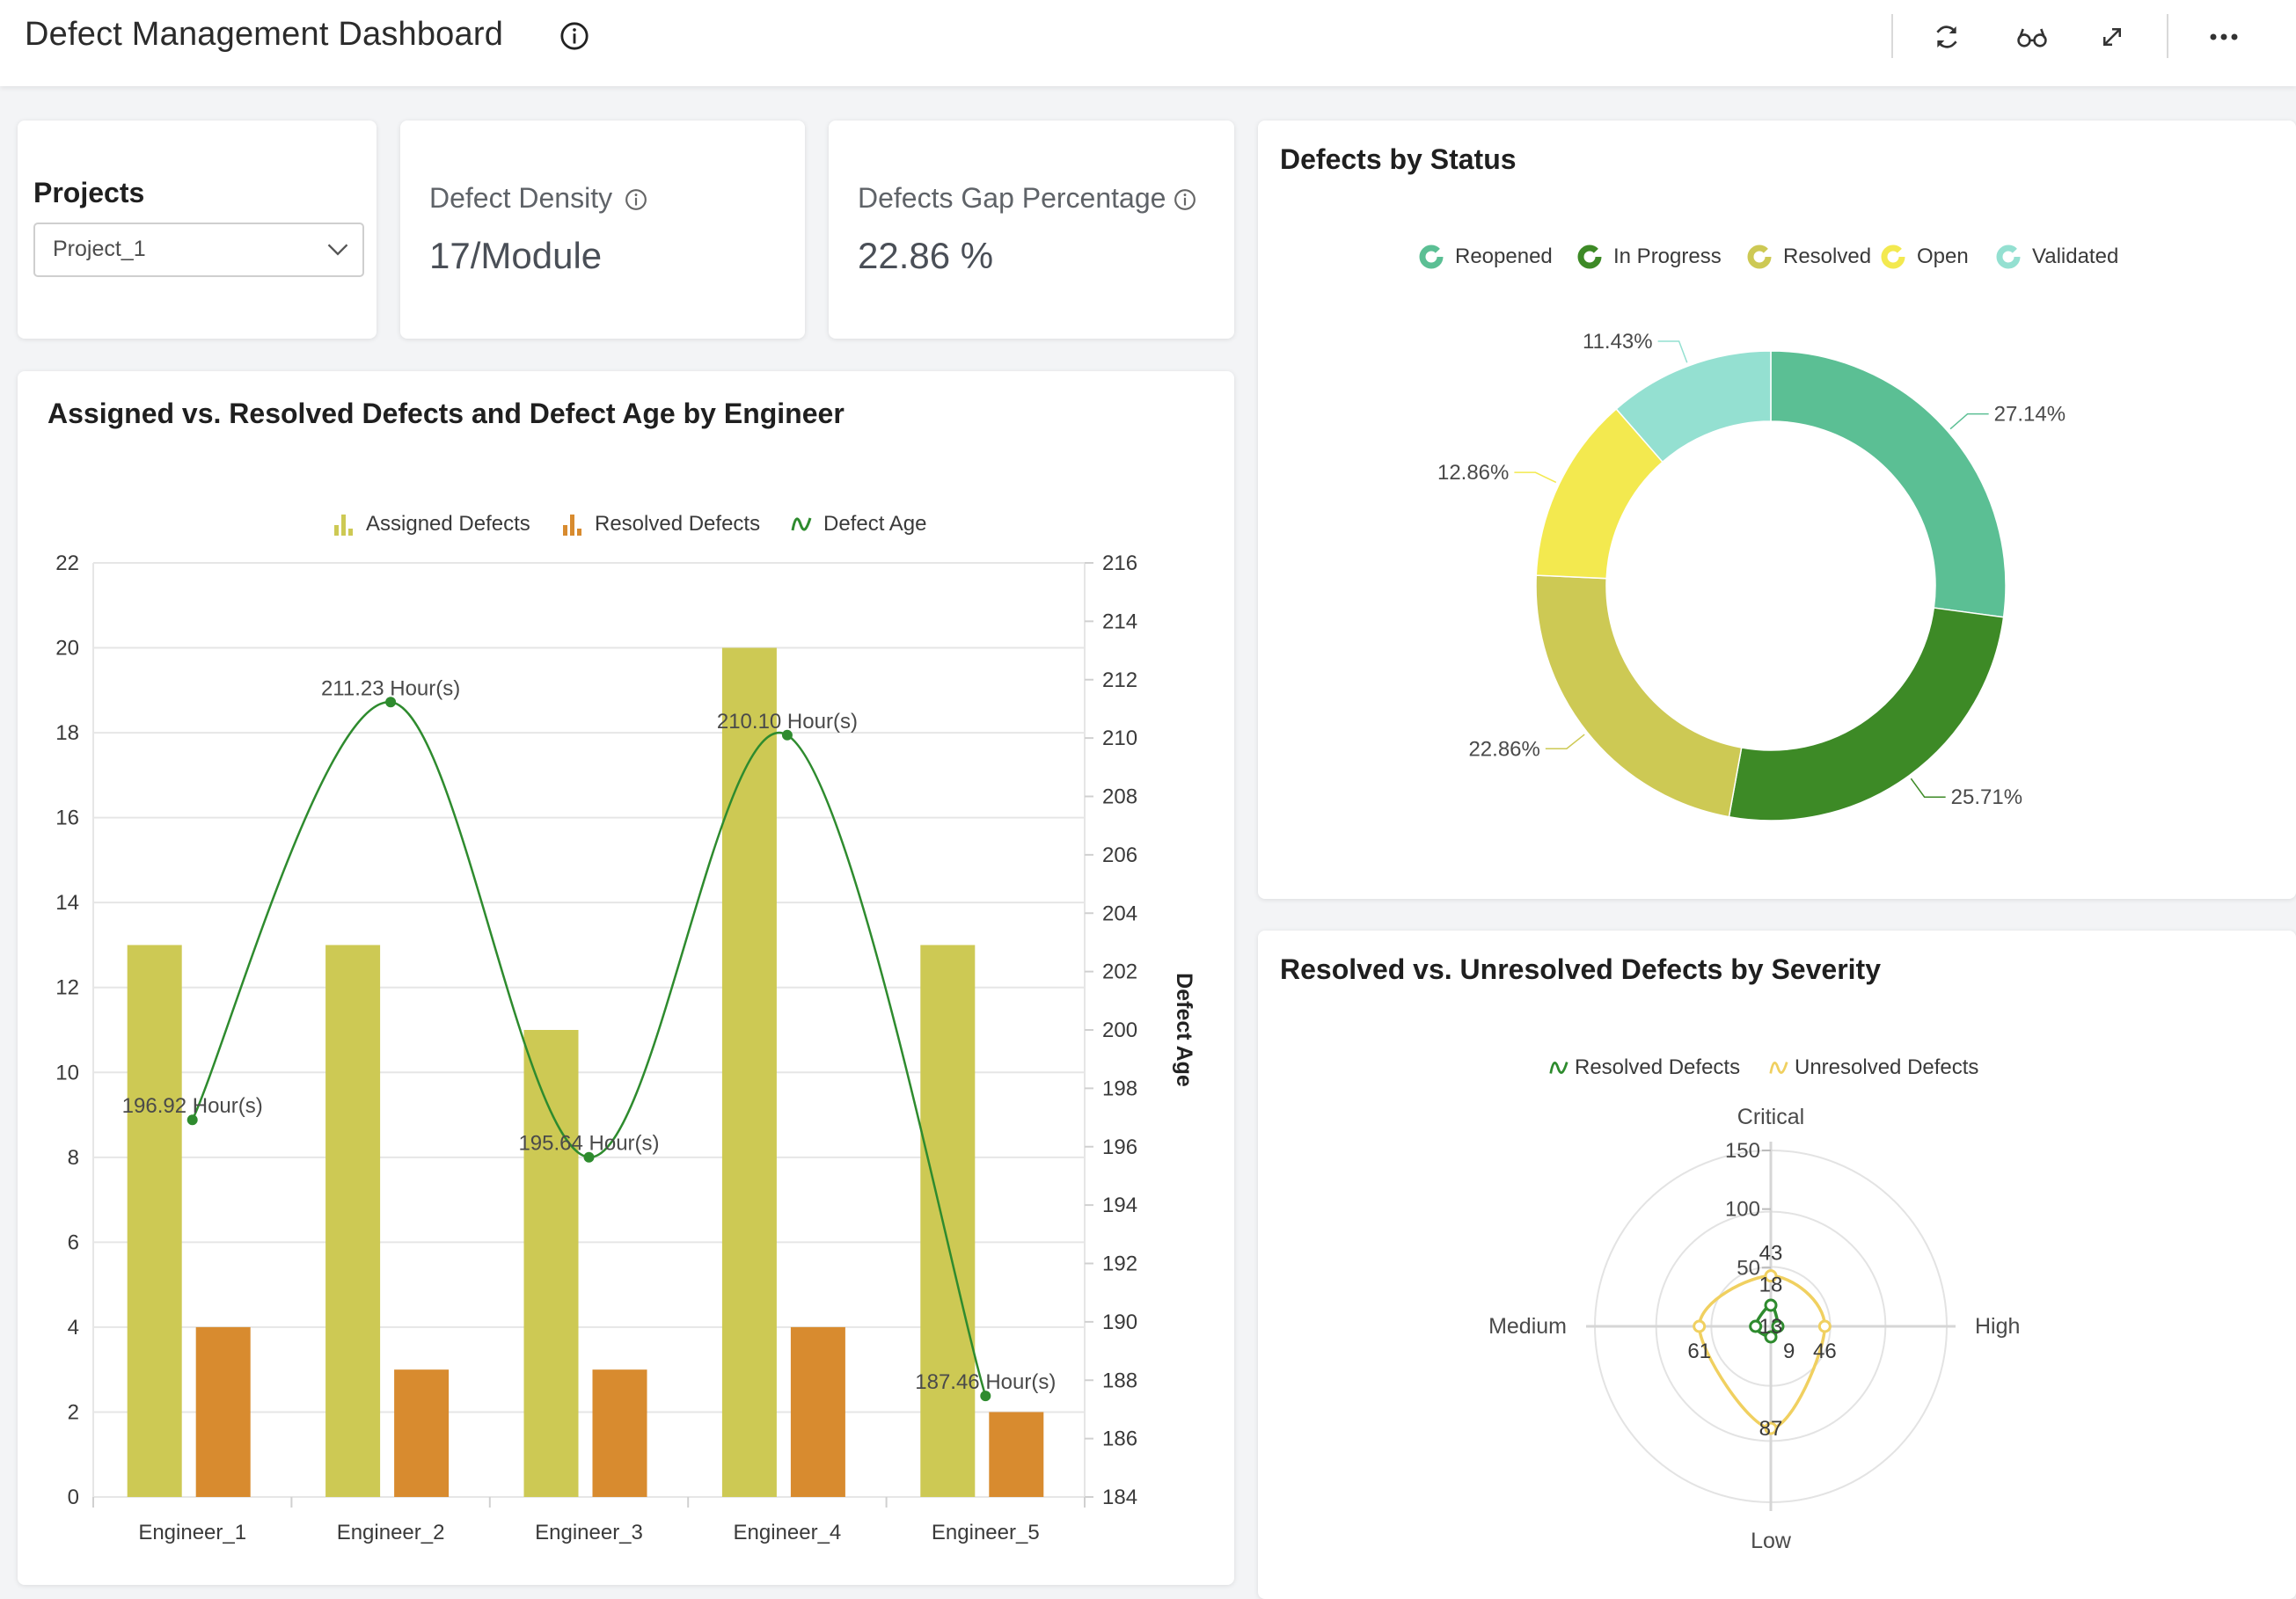  I want to click on right-axis-title: Defect Age, so click(1184, 1030).